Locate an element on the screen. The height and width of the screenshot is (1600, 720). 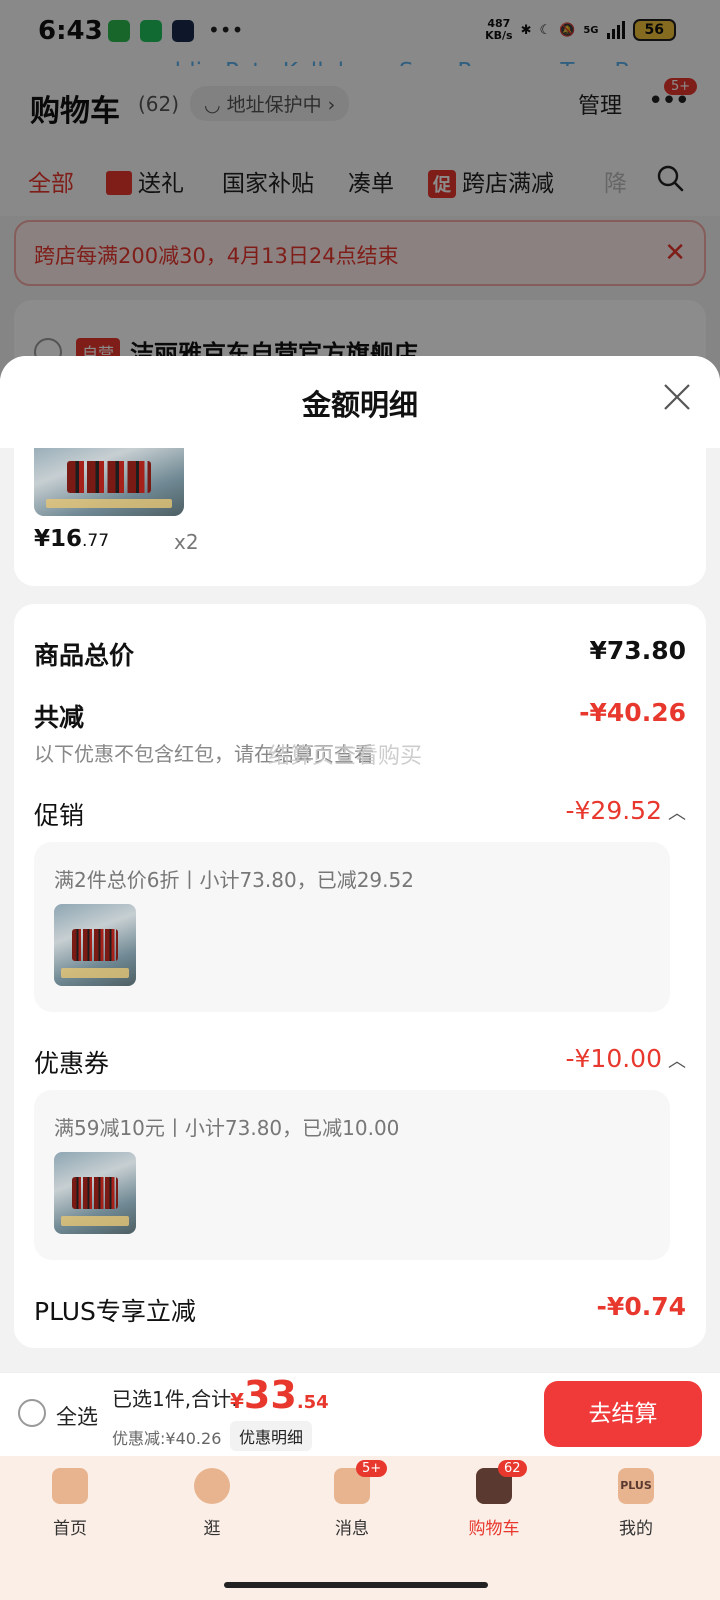
currency-symbol: ¥ is located at coordinates (237, 1401).